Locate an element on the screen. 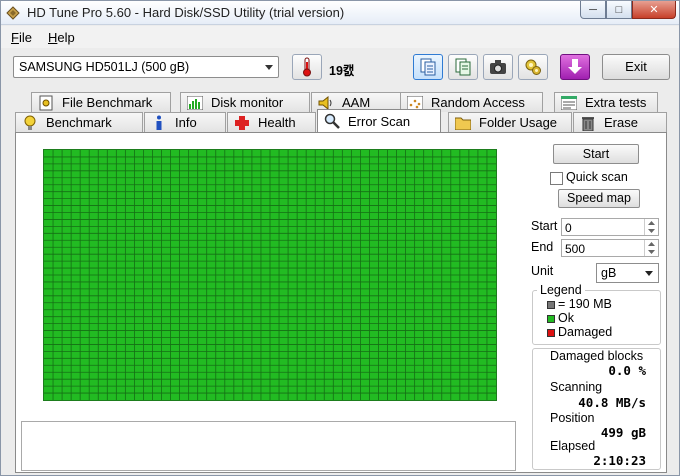 The width and height of the screenshot is (680, 476). tab-label: Extra tests is located at coordinates (616, 102).